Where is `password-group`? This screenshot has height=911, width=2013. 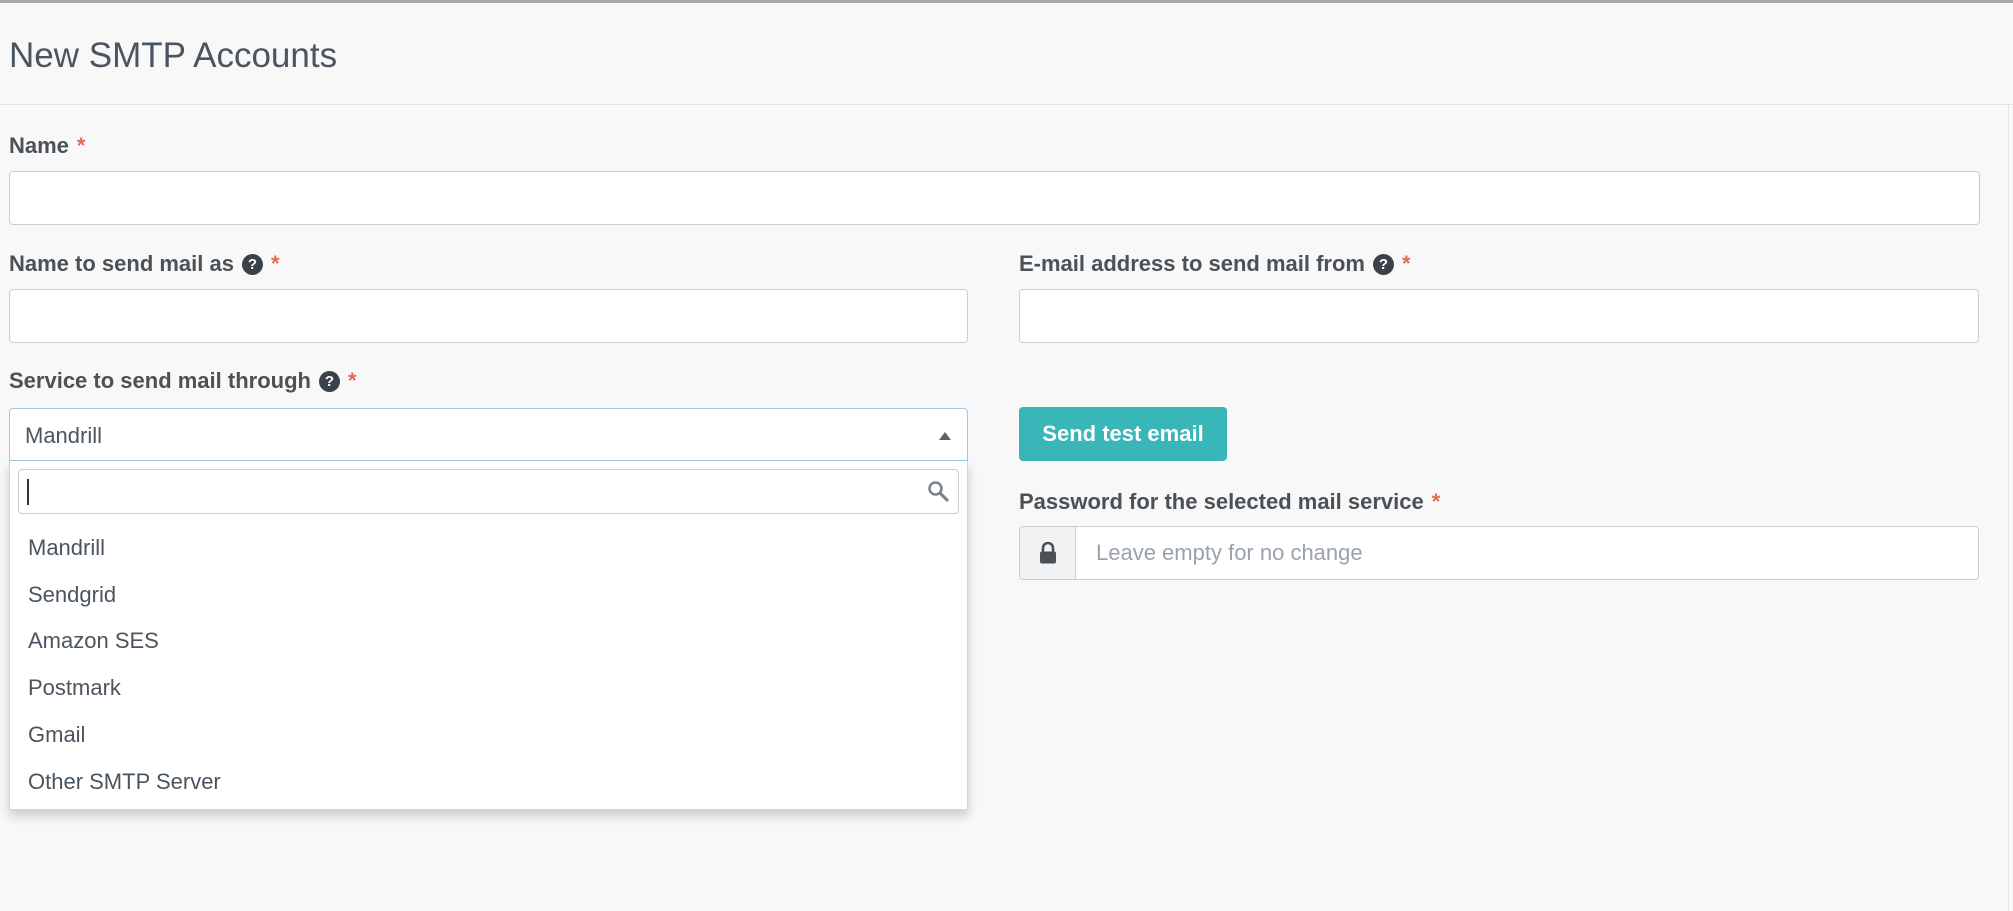
password-group is located at coordinates (1499, 553).